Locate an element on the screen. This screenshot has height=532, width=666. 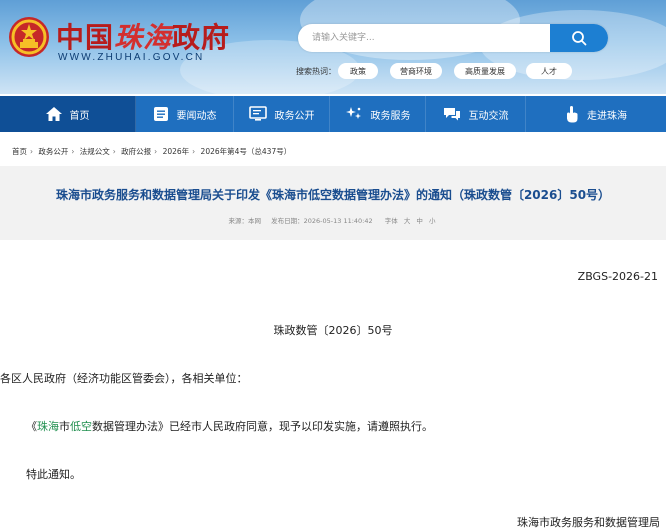
home-icon is located at coordinates (53, 114).